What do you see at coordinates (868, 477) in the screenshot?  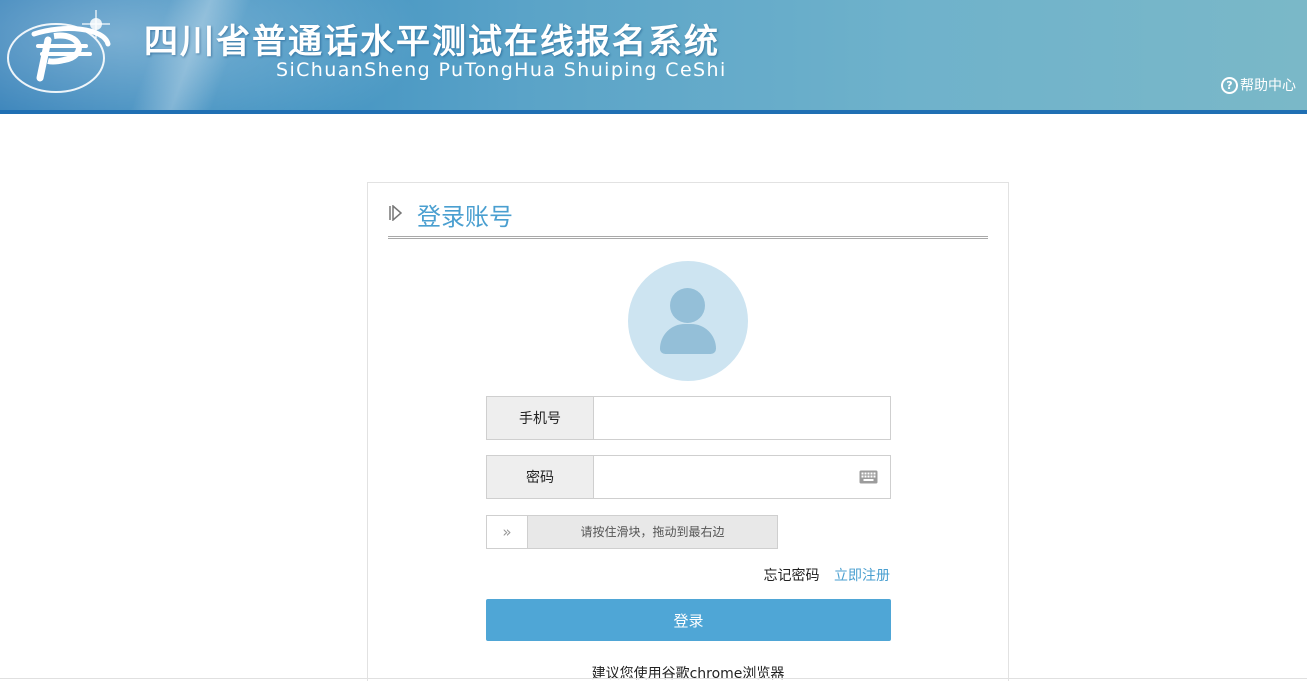 I see `keyboard-icon` at bounding box center [868, 477].